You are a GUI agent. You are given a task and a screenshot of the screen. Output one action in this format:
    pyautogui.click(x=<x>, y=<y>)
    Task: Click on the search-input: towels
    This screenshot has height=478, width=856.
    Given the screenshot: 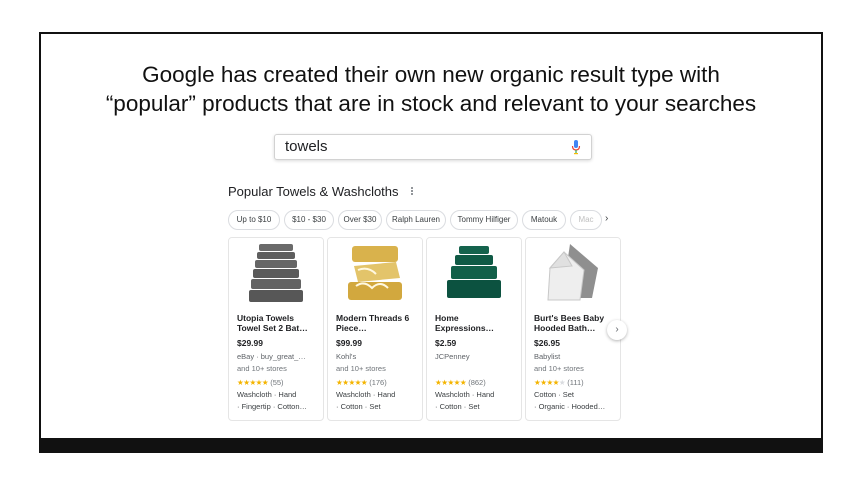 What is the action you would take?
    pyautogui.click(x=433, y=147)
    